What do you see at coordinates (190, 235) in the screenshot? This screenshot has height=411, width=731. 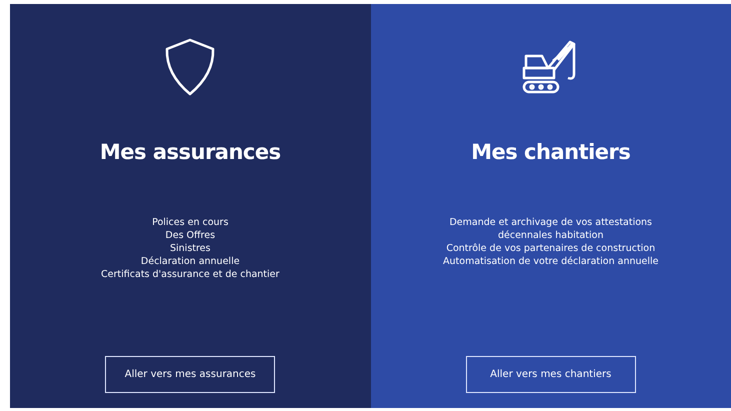 I see `feature-text: Des Offres` at bounding box center [190, 235].